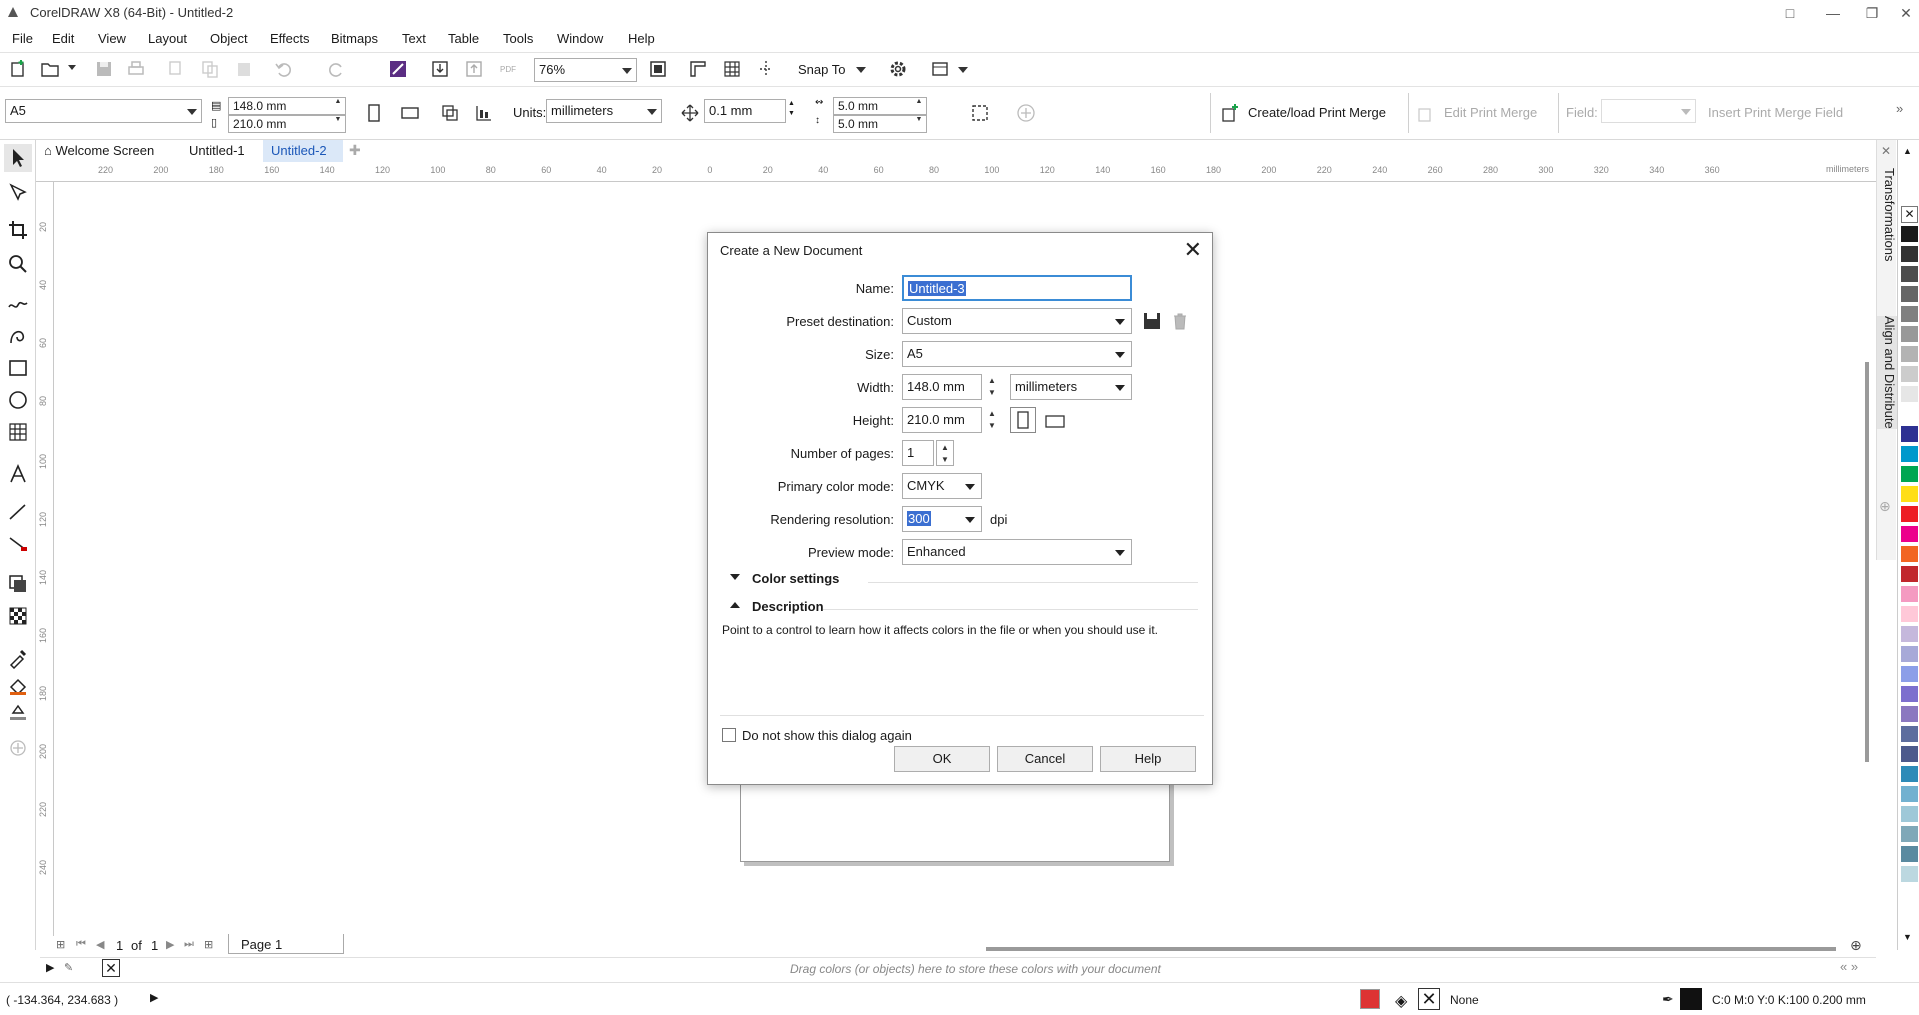 The width and height of the screenshot is (1919, 1015). Describe the element at coordinates (1490, 112) in the screenshot. I see `edit-print-merge-button: Edit Print Merge` at that location.